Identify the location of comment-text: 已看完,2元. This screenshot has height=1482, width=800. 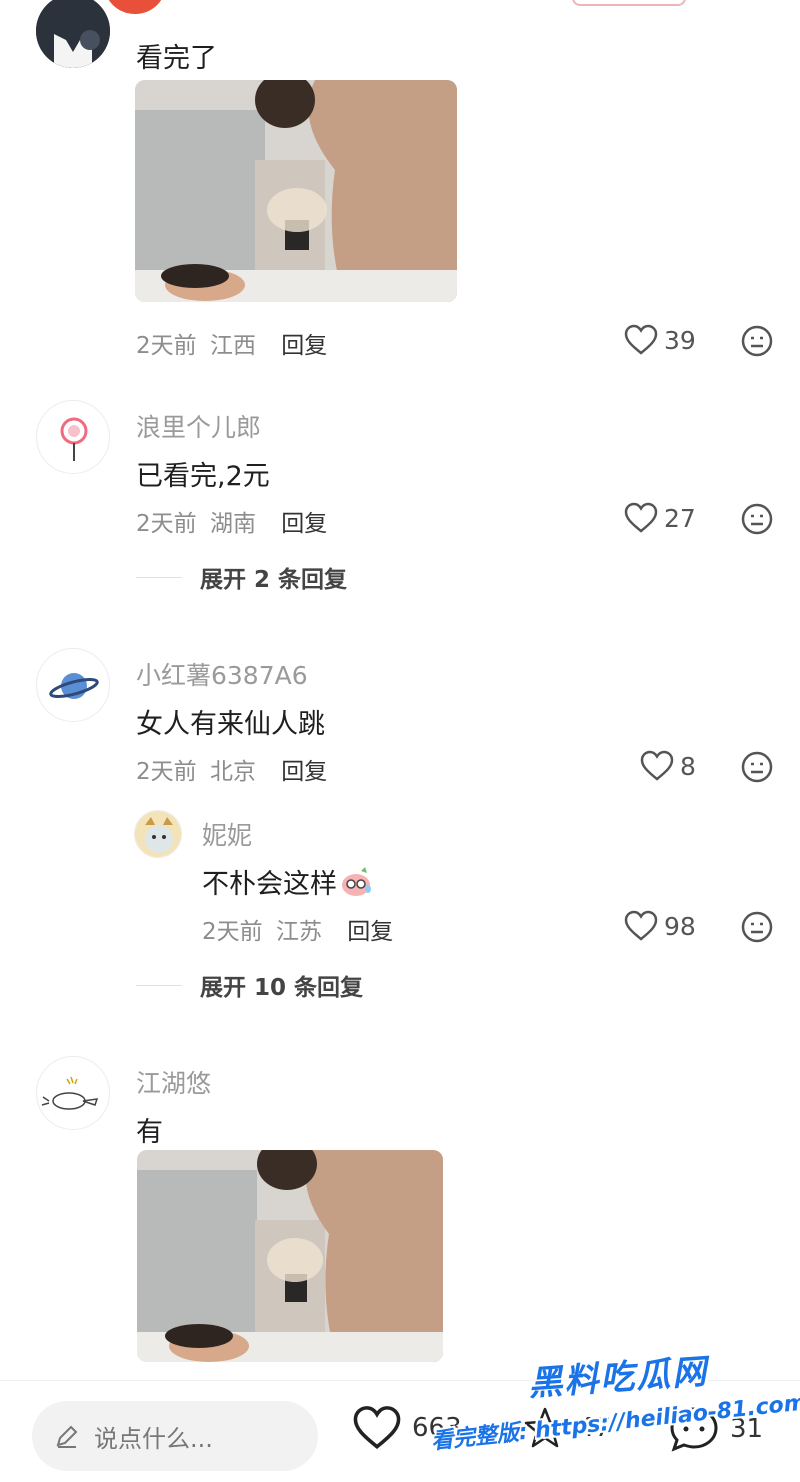
(203, 476).